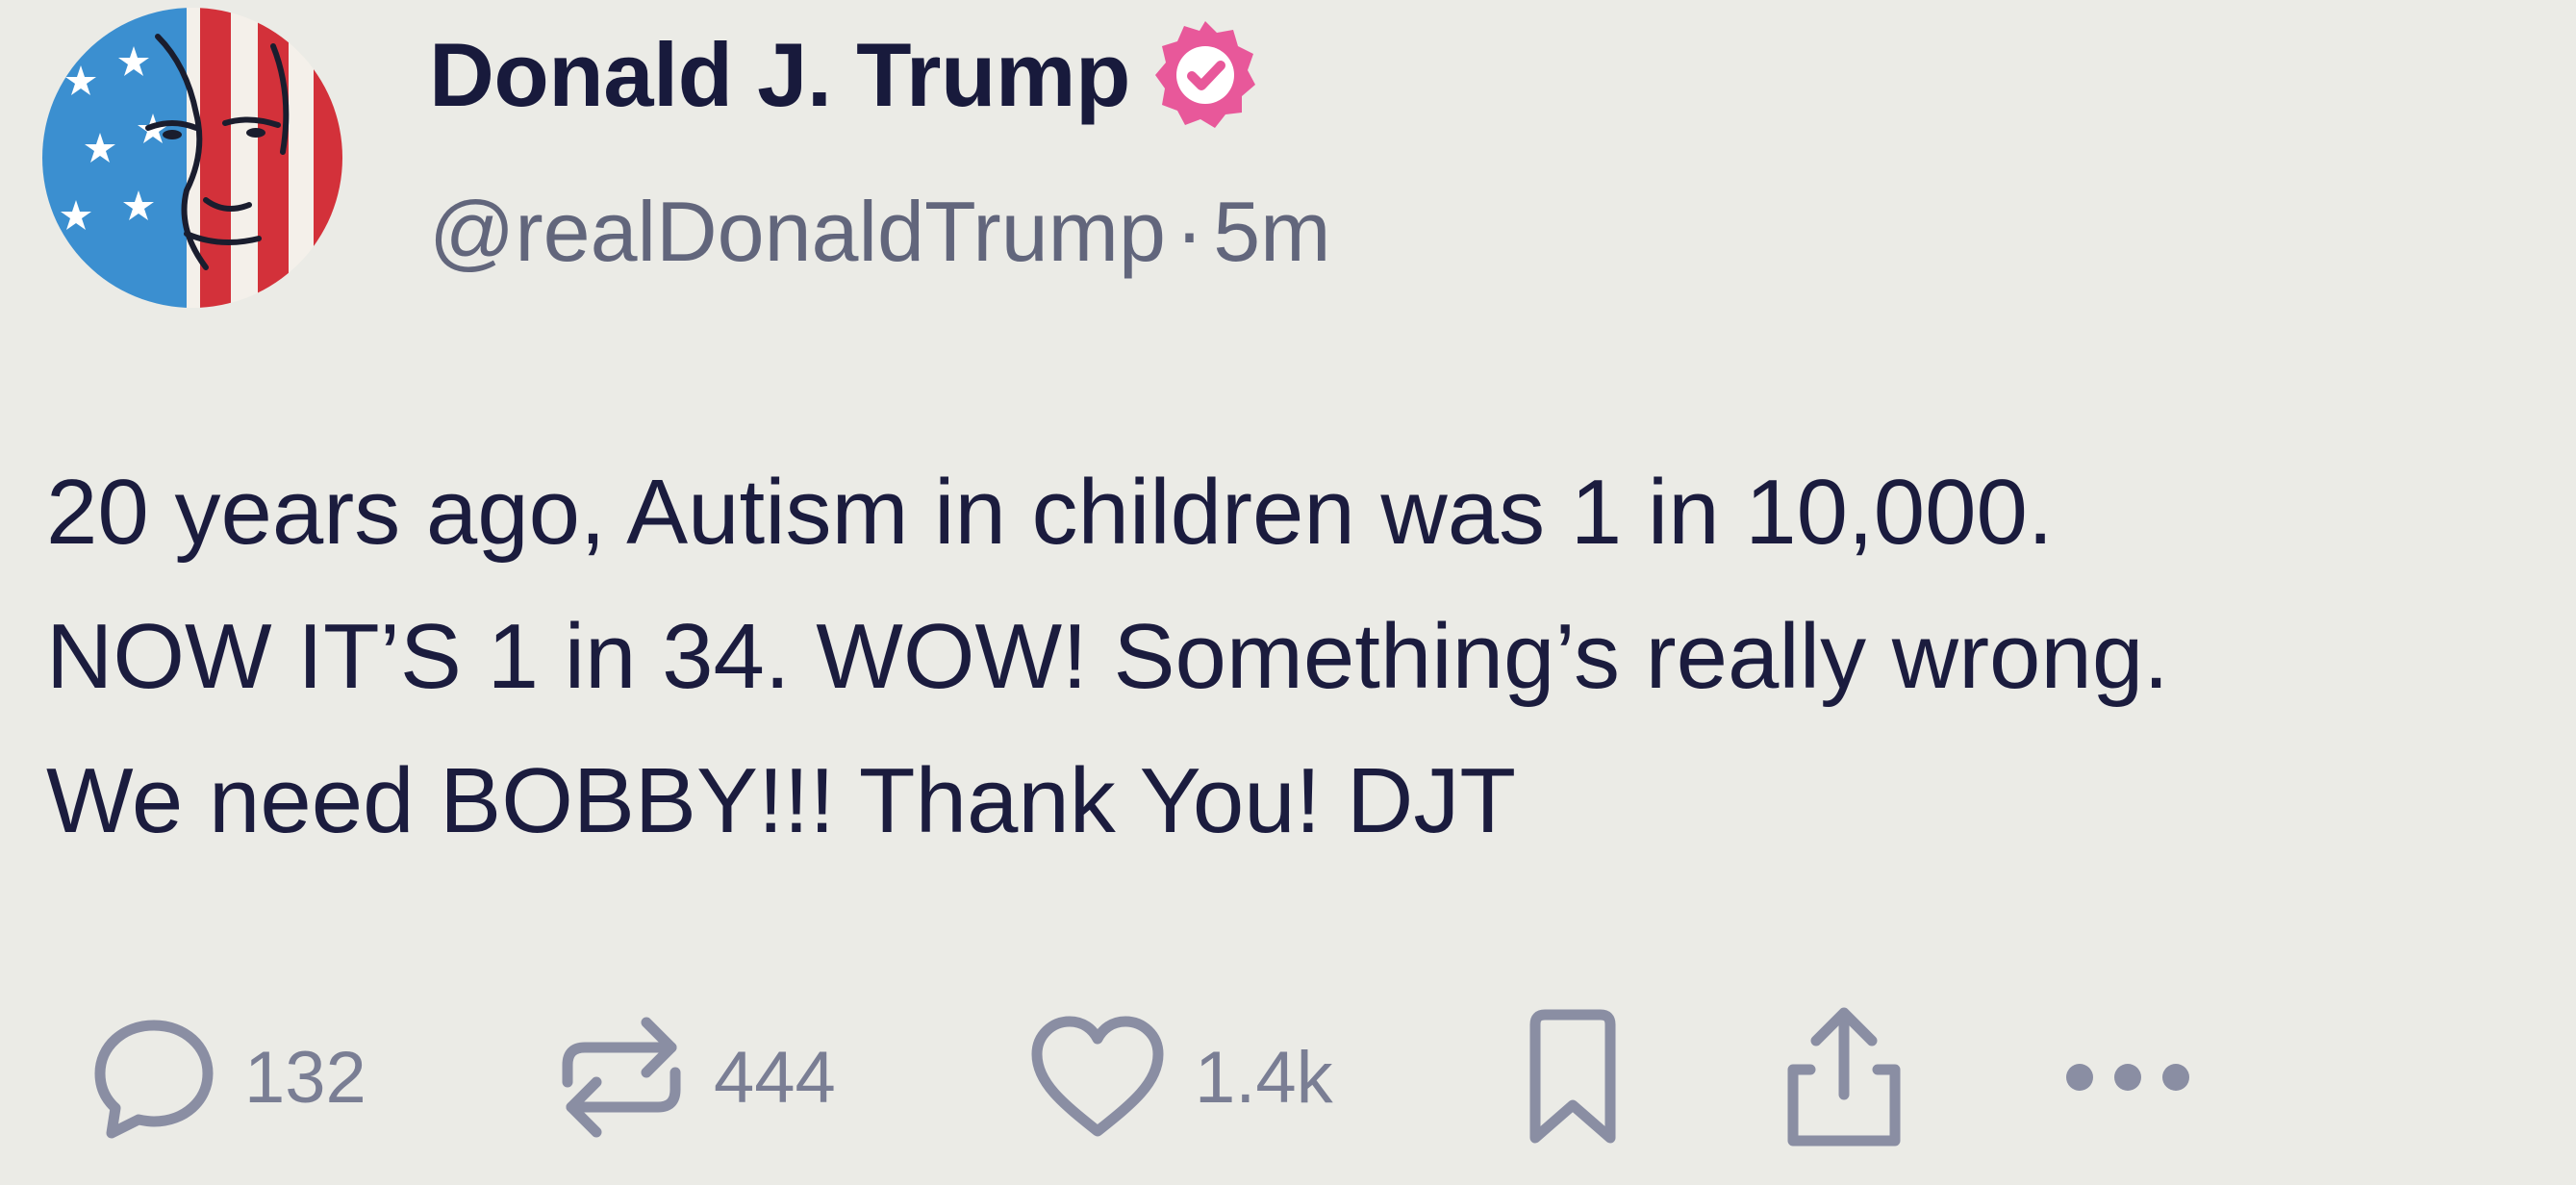 This screenshot has height=1185, width=2576. I want to click on author-name-row: Donald J. Trump, so click(846, 75).